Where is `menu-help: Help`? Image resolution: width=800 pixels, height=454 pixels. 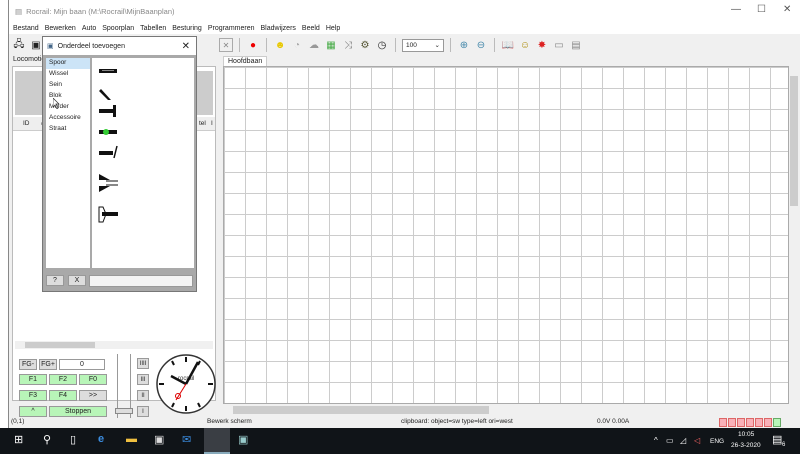 menu-help: Help is located at coordinates (333, 28).